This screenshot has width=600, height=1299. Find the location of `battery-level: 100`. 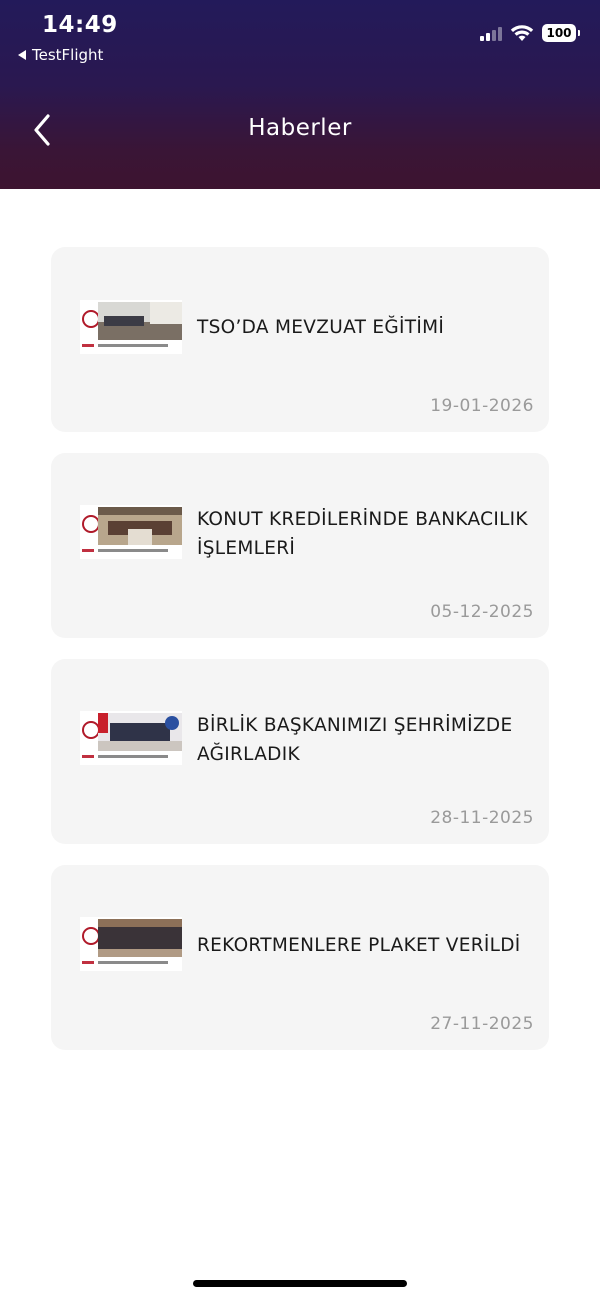

battery-level: 100 is located at coordinates (559, 33).